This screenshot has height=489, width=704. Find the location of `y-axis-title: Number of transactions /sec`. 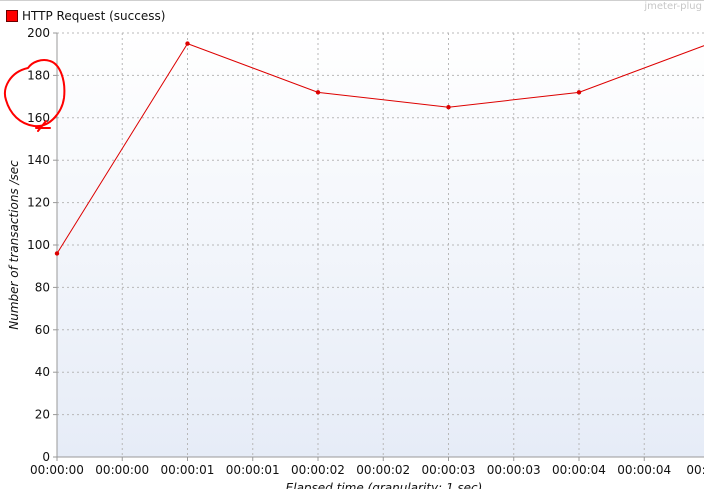

y-axis-title: Number of transactions /sec is located at coordinates (14, 245).